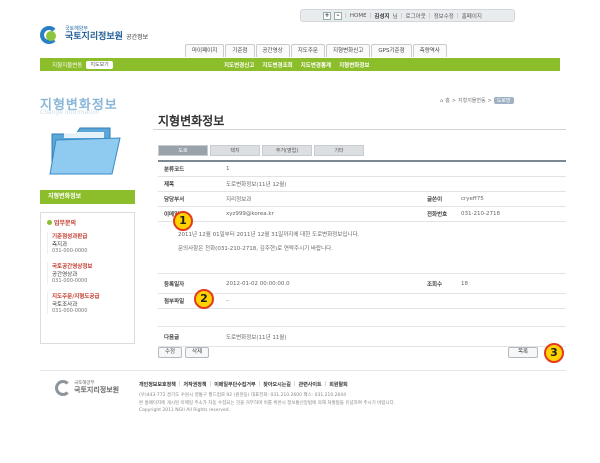 Image resolution: width=600 pixels, height=463 pixels. Describe the element at coordinates (234, 384) in the screenshot. I see `footer-link-email-policy: 이메일무단수집거부` at that location.